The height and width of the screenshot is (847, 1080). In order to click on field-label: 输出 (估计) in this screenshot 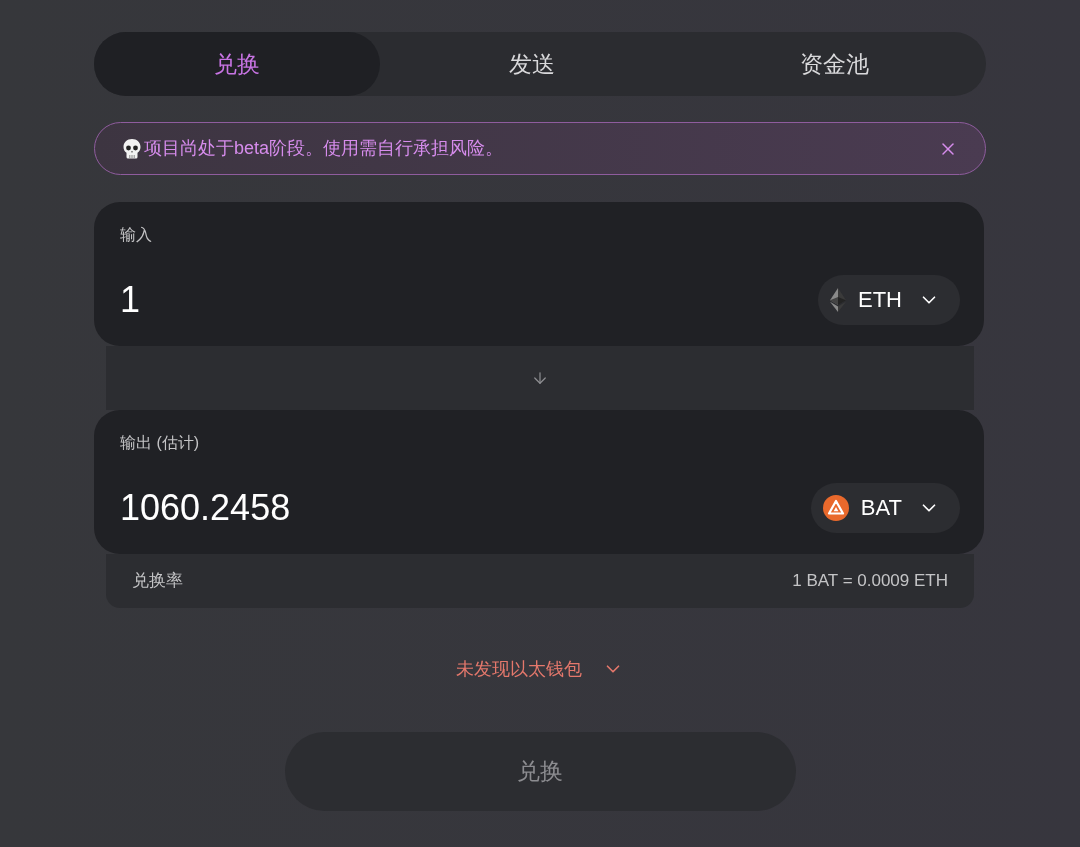, I will do `click(160, 443)`.